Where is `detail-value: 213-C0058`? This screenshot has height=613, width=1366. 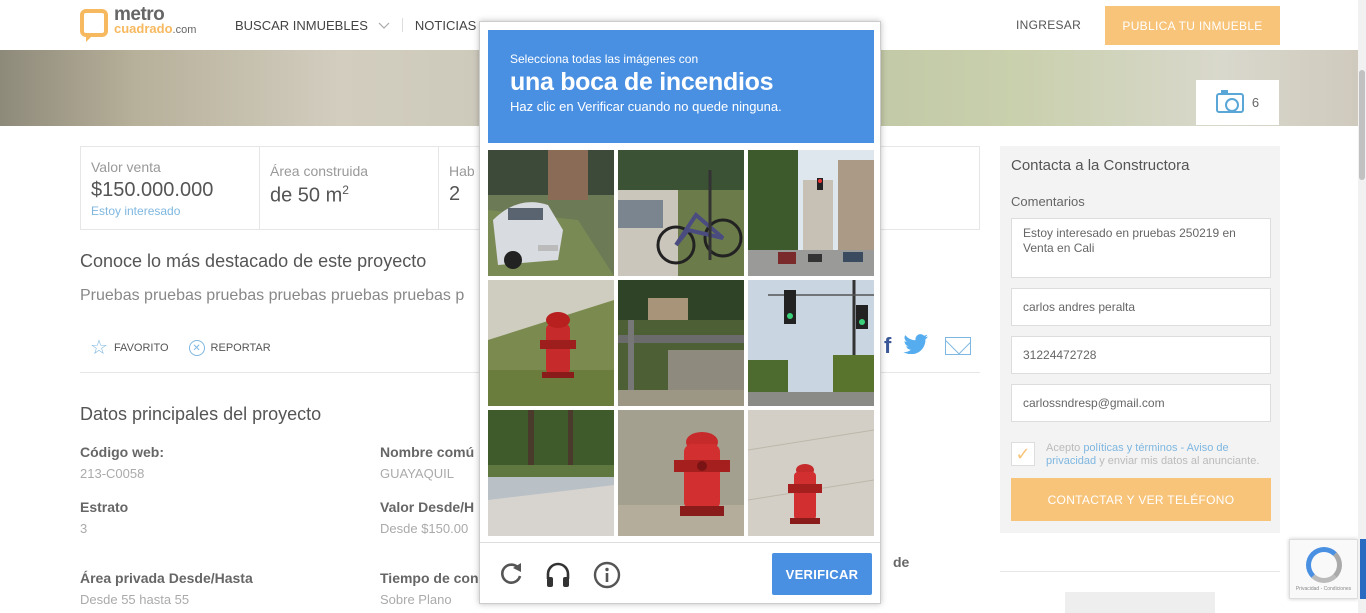
detail-value: 213-C0058 is located at coordinates (112, 473).